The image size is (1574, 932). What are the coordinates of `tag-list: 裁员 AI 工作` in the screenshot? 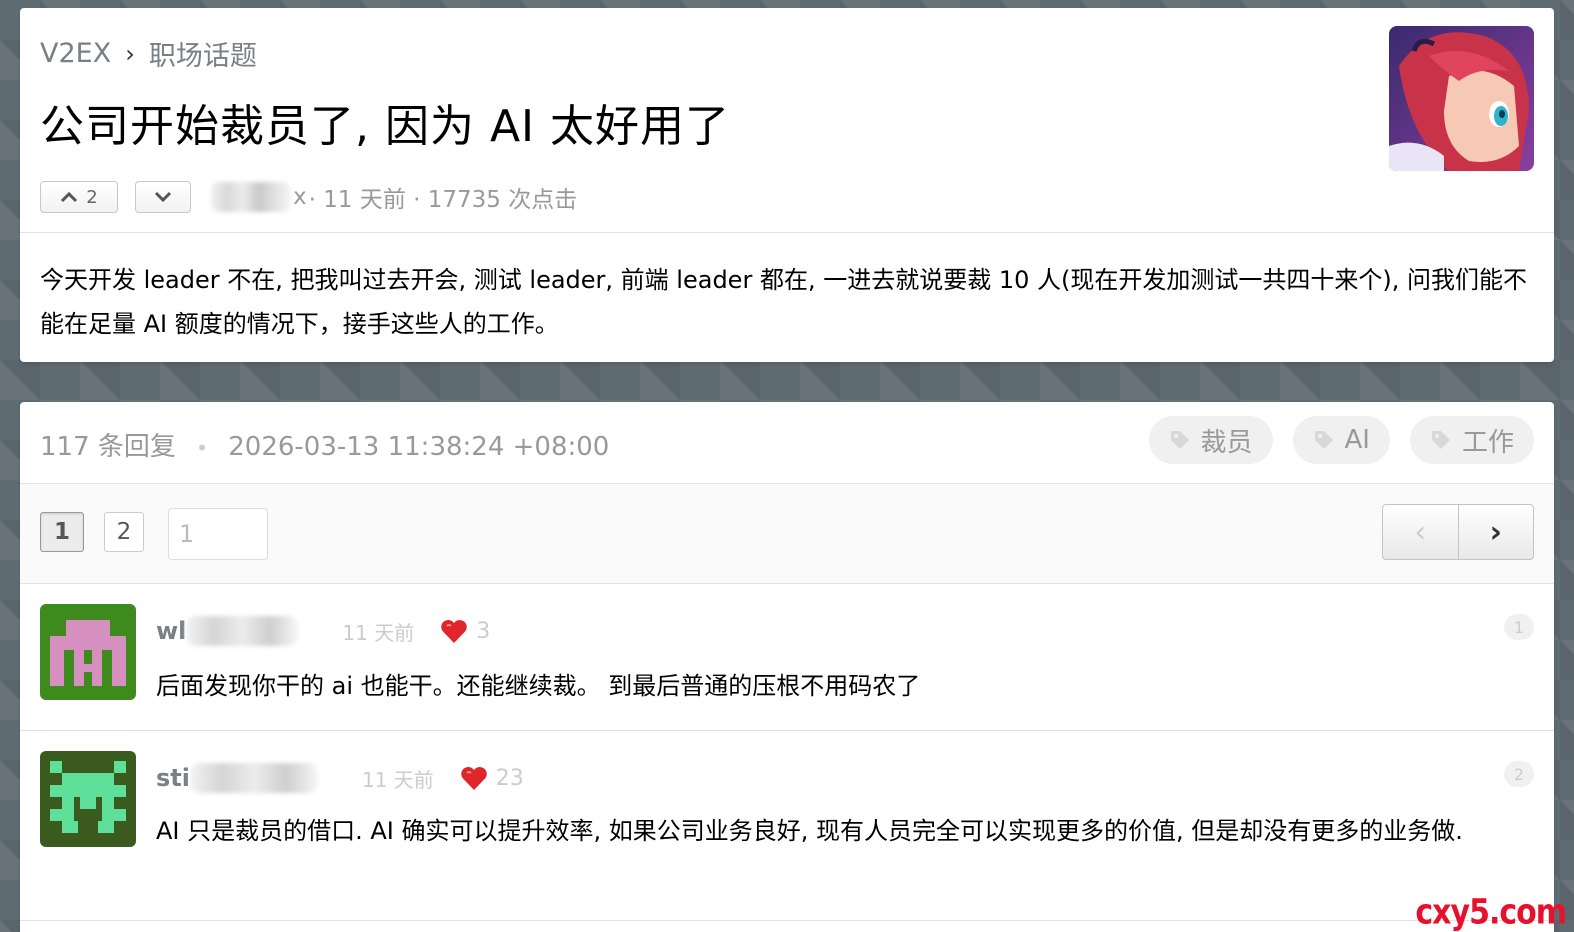 It's located at (1341, 440).